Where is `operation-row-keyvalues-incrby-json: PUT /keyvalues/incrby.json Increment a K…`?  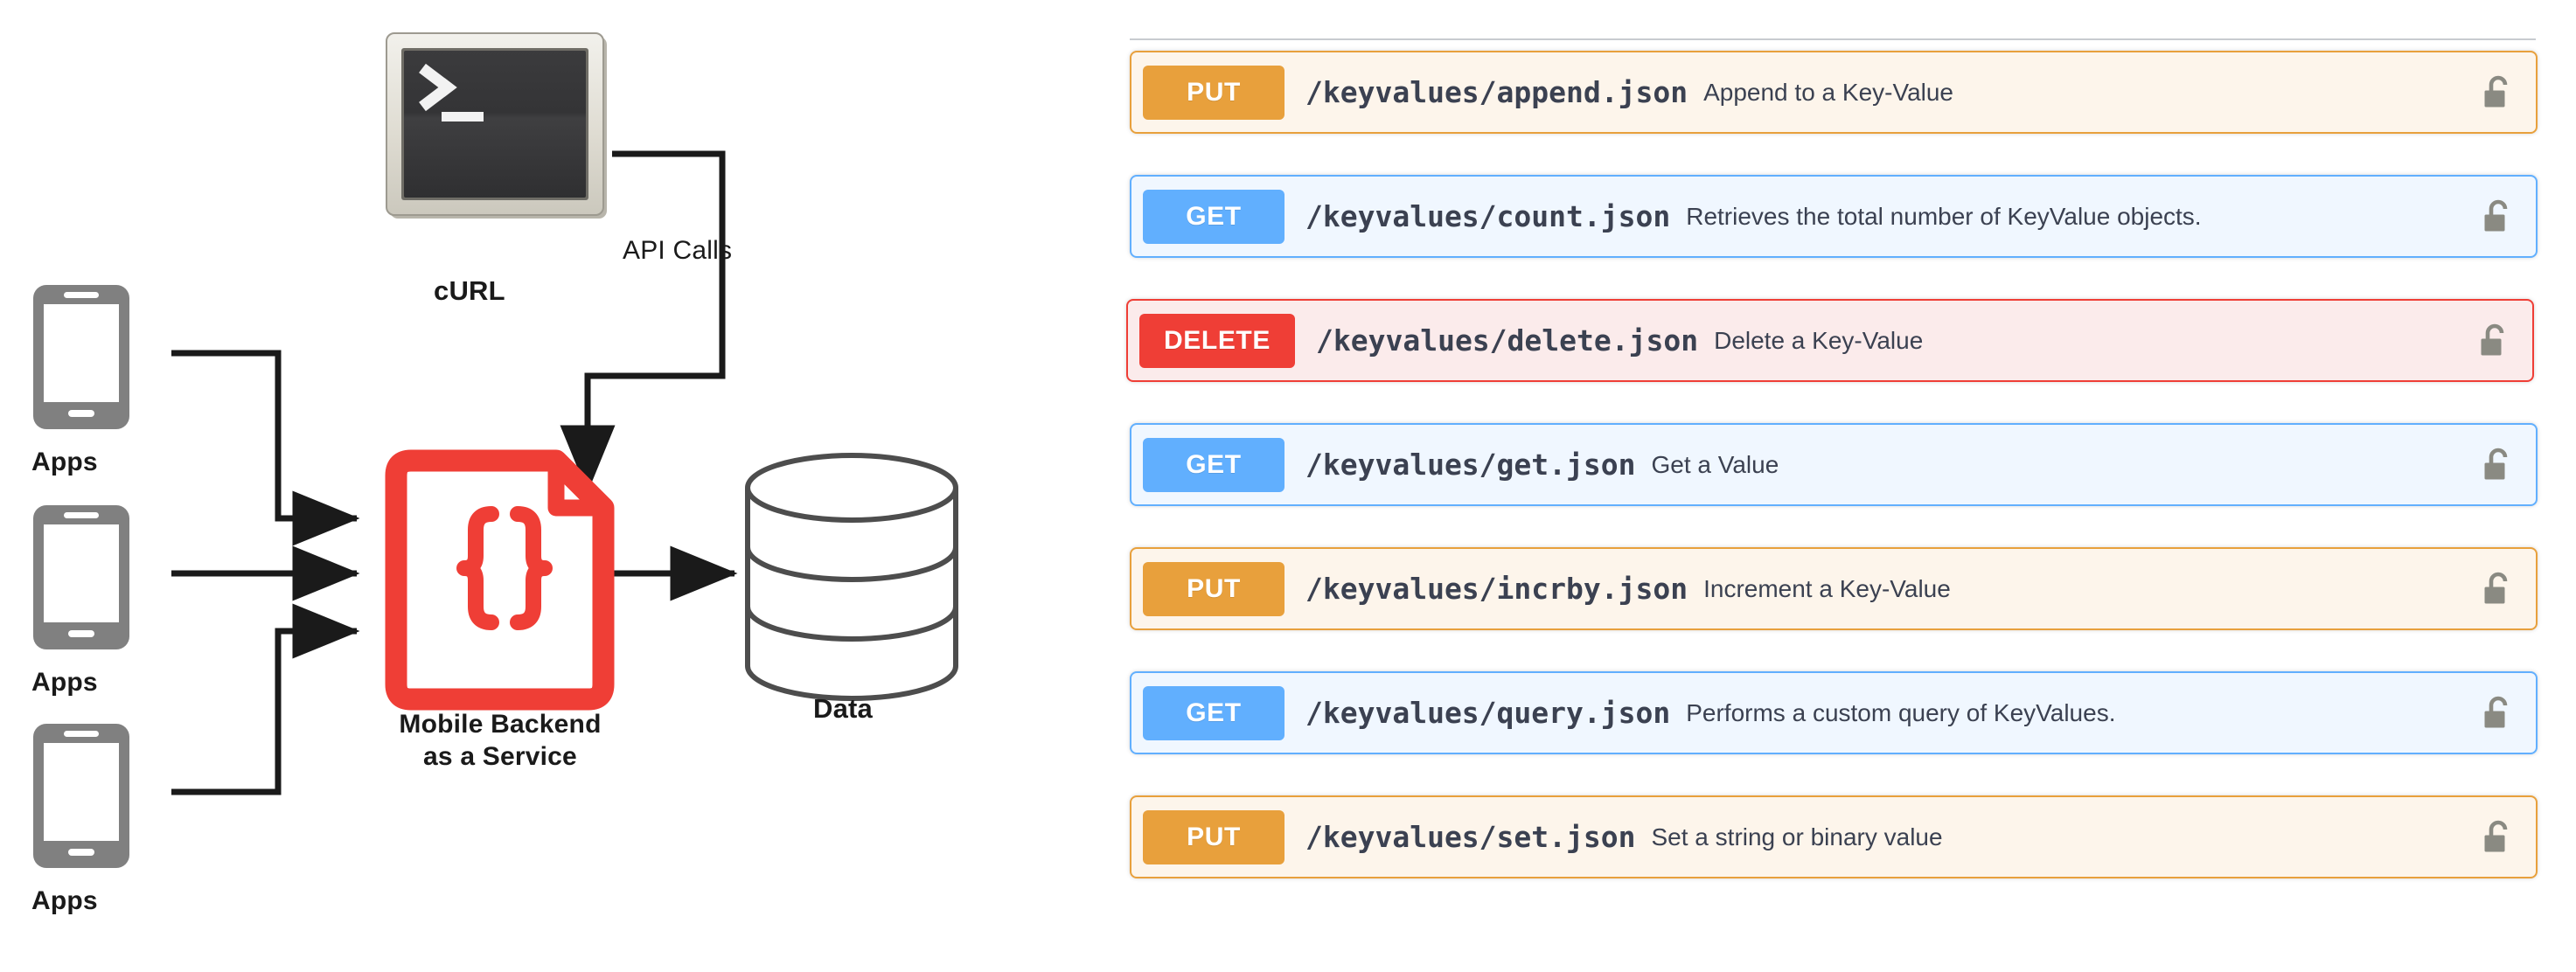 operation-row-keyvalues-incrby-json: PUT /keyvalues/incrby.json Increment a K… is located at coordinates (1834, 588).